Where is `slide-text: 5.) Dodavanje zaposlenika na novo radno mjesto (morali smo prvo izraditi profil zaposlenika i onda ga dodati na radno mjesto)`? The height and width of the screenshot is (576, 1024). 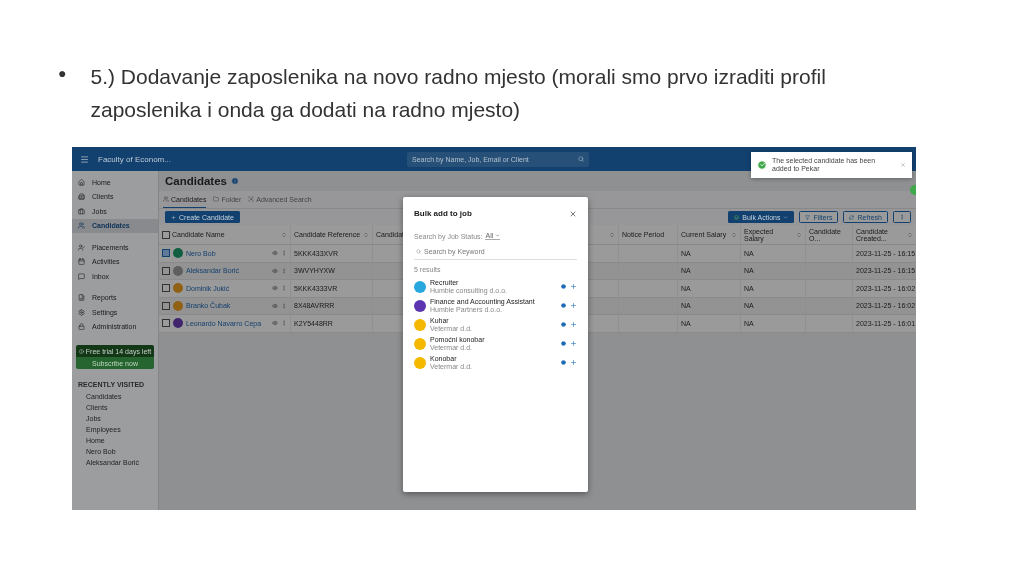
slide-text: 5.) Dodavanje zaposlenika na novo radno mjesto (morali smo prvo izraditi profil zaposlenika i onda ga dodati na radno mjesto) is located at coordinates (458, 93).